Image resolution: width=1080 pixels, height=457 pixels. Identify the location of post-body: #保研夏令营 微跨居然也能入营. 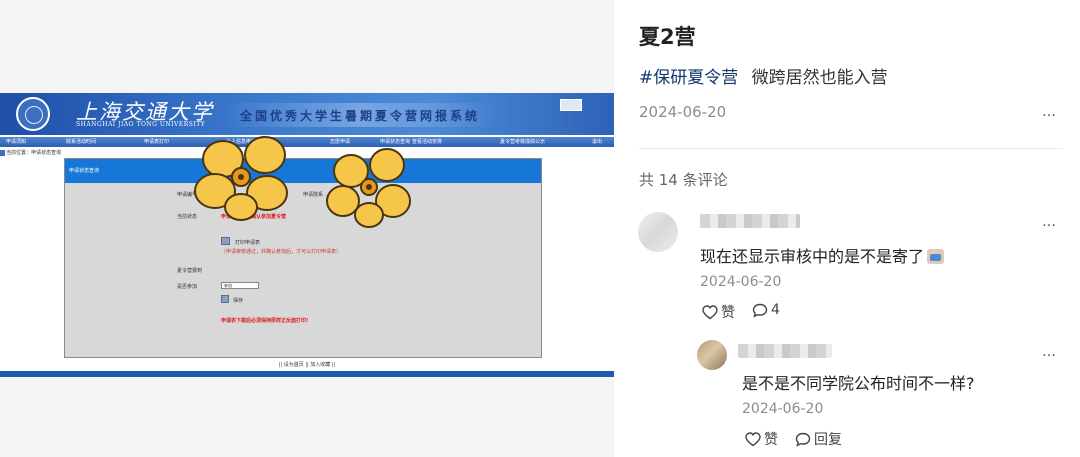
(763, 75).